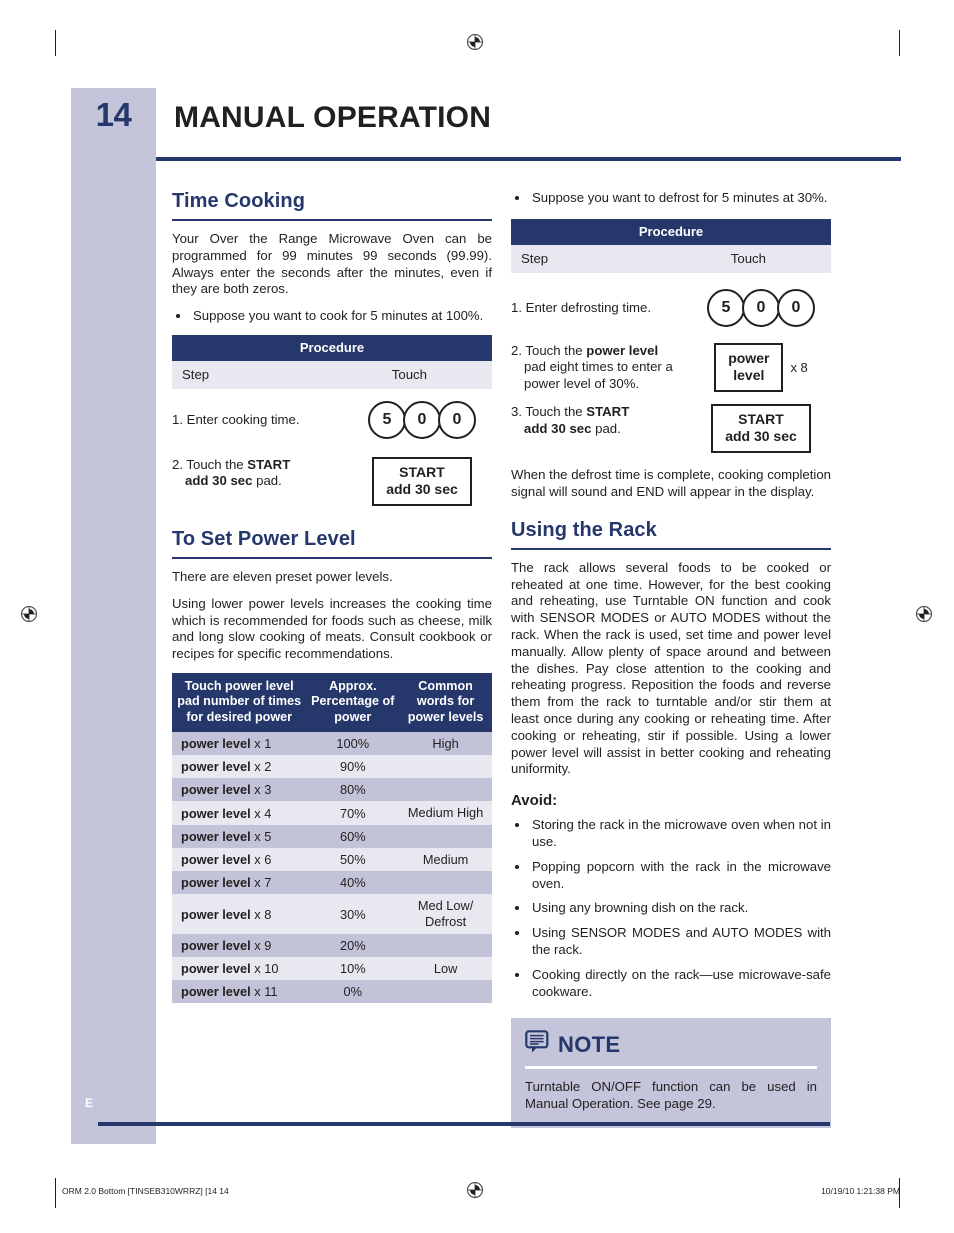 The width and height of the screenshot is (954, 1233). I want to click on step-description: 3. Touch the START add 30 sec pad., so click(601, 420).